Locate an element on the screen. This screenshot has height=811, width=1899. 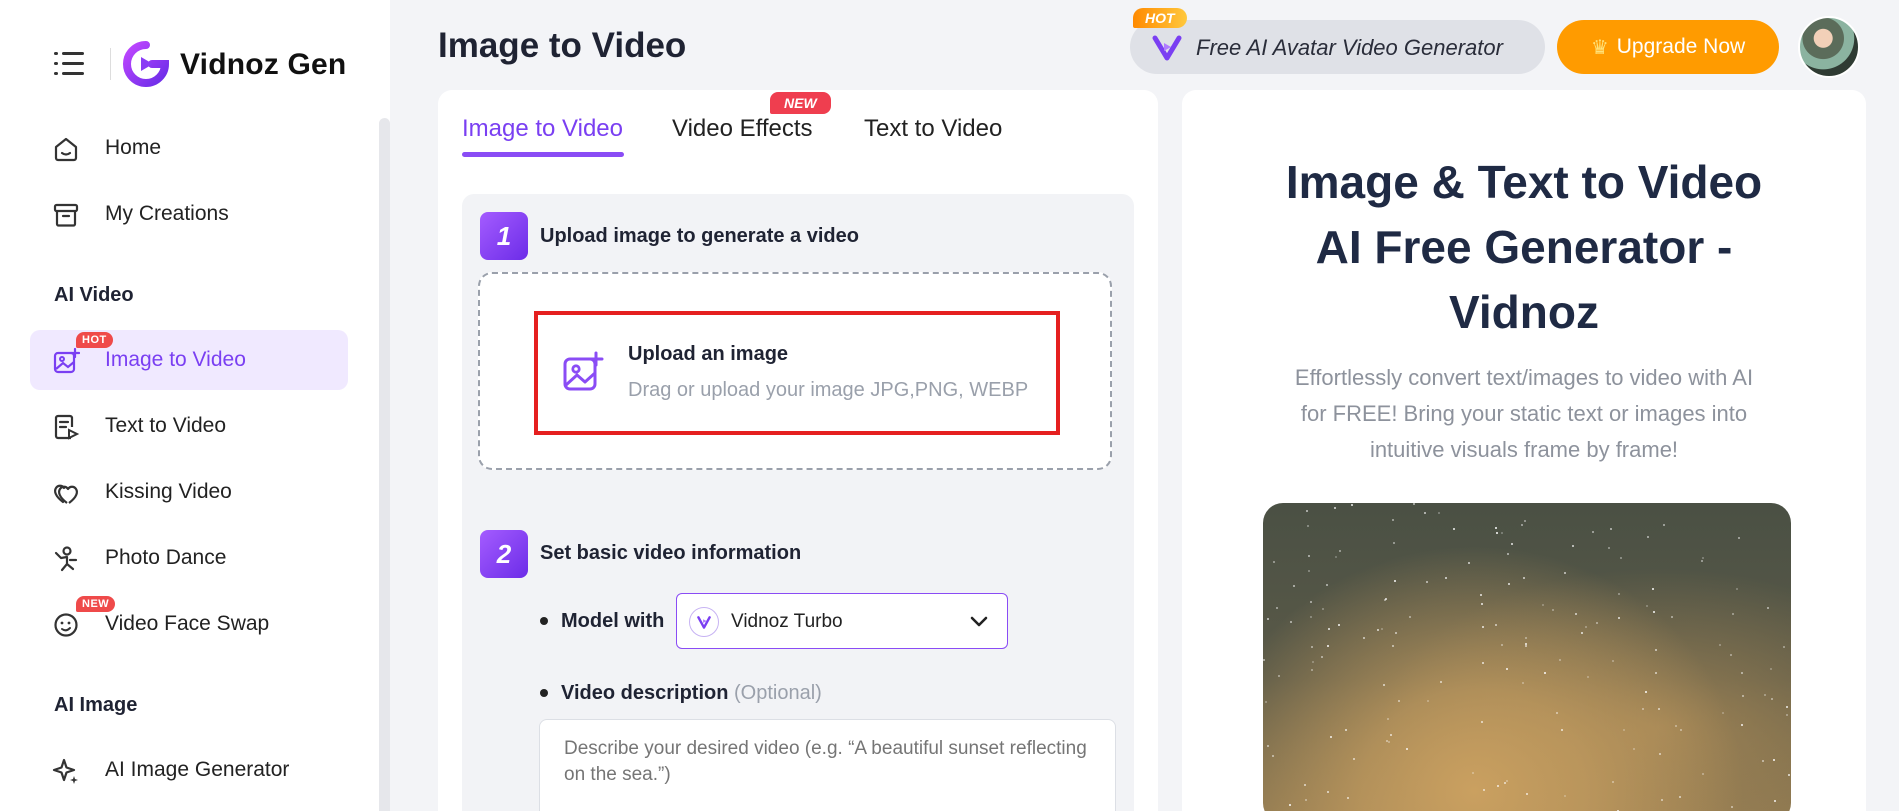
upload-title: Upload an image is located at coordinates (708, 354).